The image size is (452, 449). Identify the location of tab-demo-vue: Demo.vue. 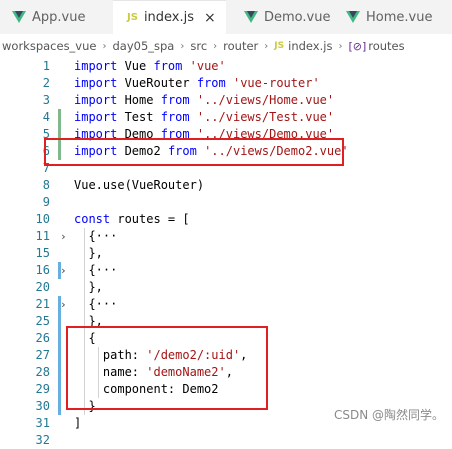
(282, 17).